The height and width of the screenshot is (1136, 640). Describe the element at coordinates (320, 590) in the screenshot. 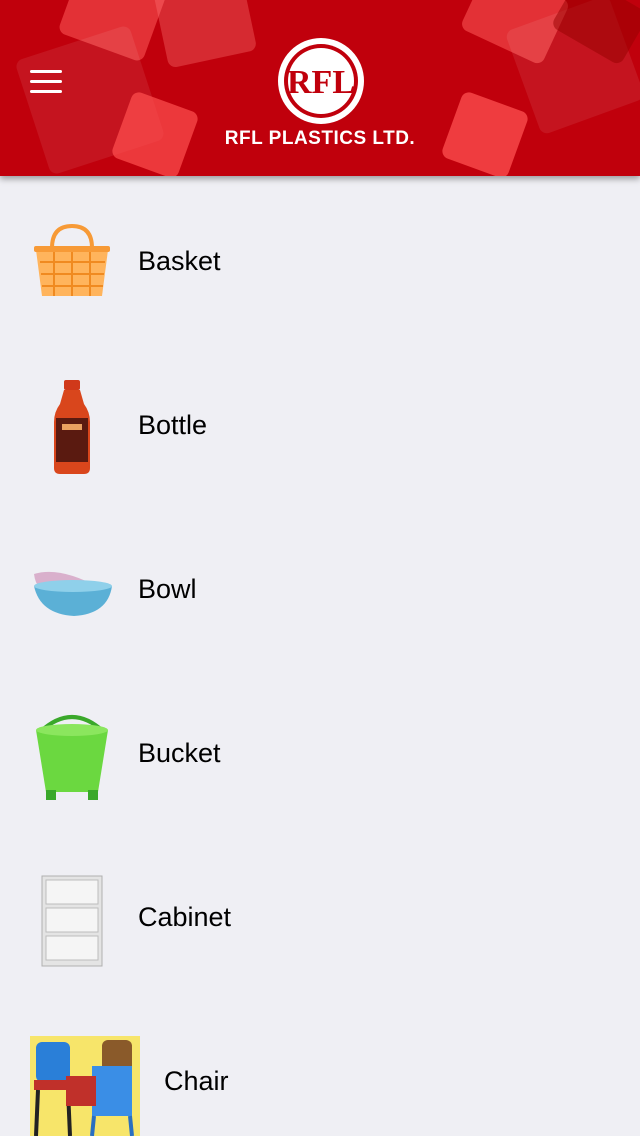

I see `list-item-bowl: Bowl` at that location.